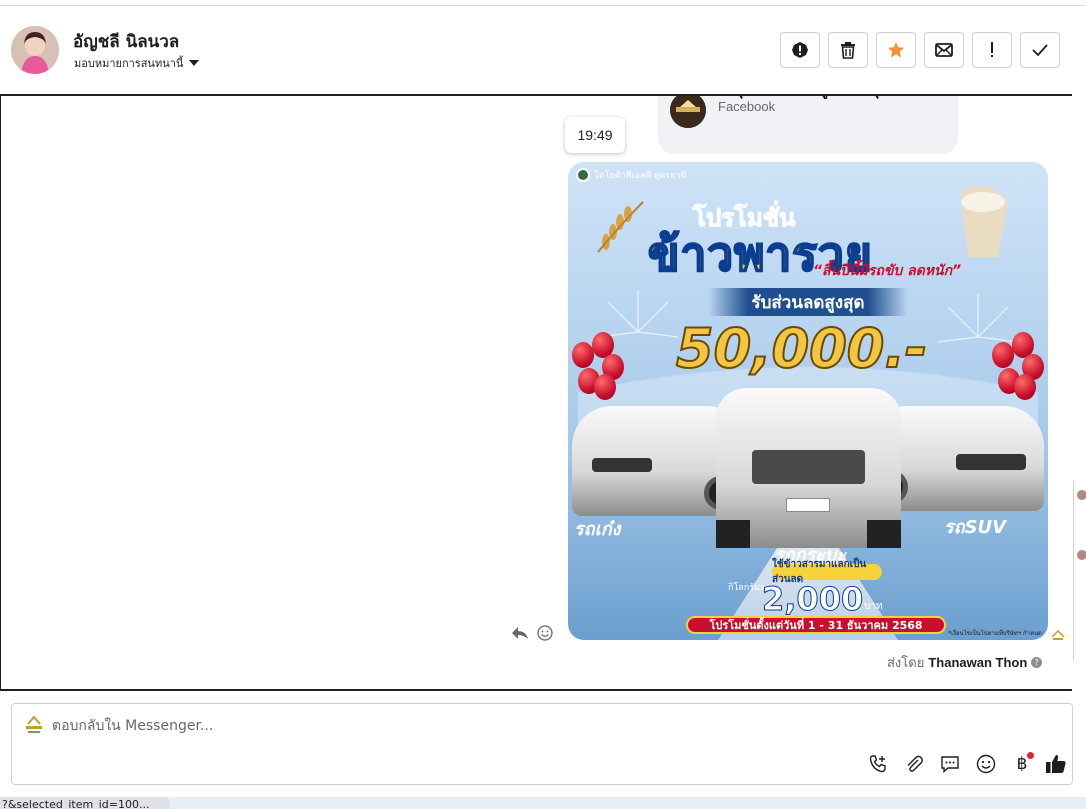 Image resolution: width=1086 pixels, height=809 pixels. I want to click on sent-by-name: Thanawan Thon, so click(978, 662).